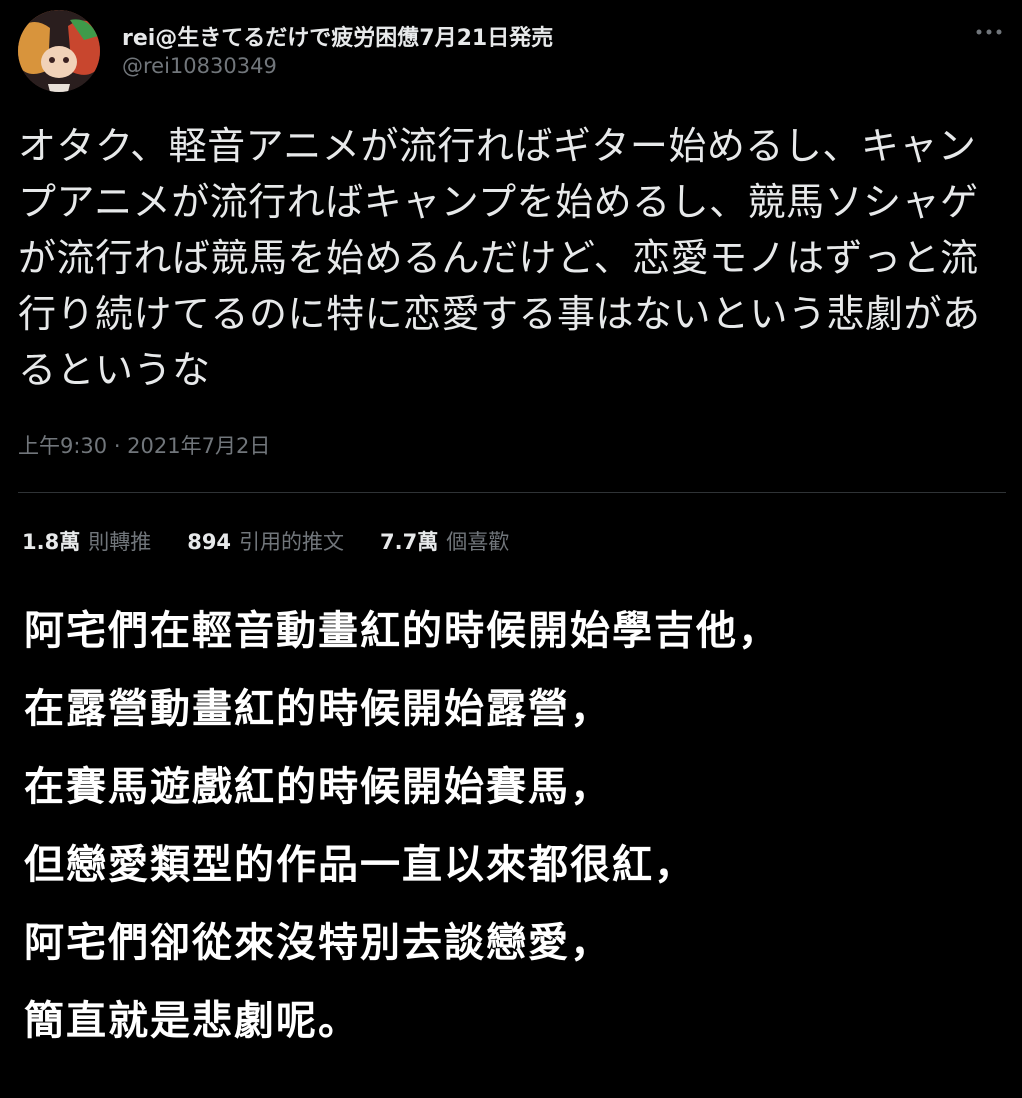  I want to click on quotes-count: 894, so click(209, 542).